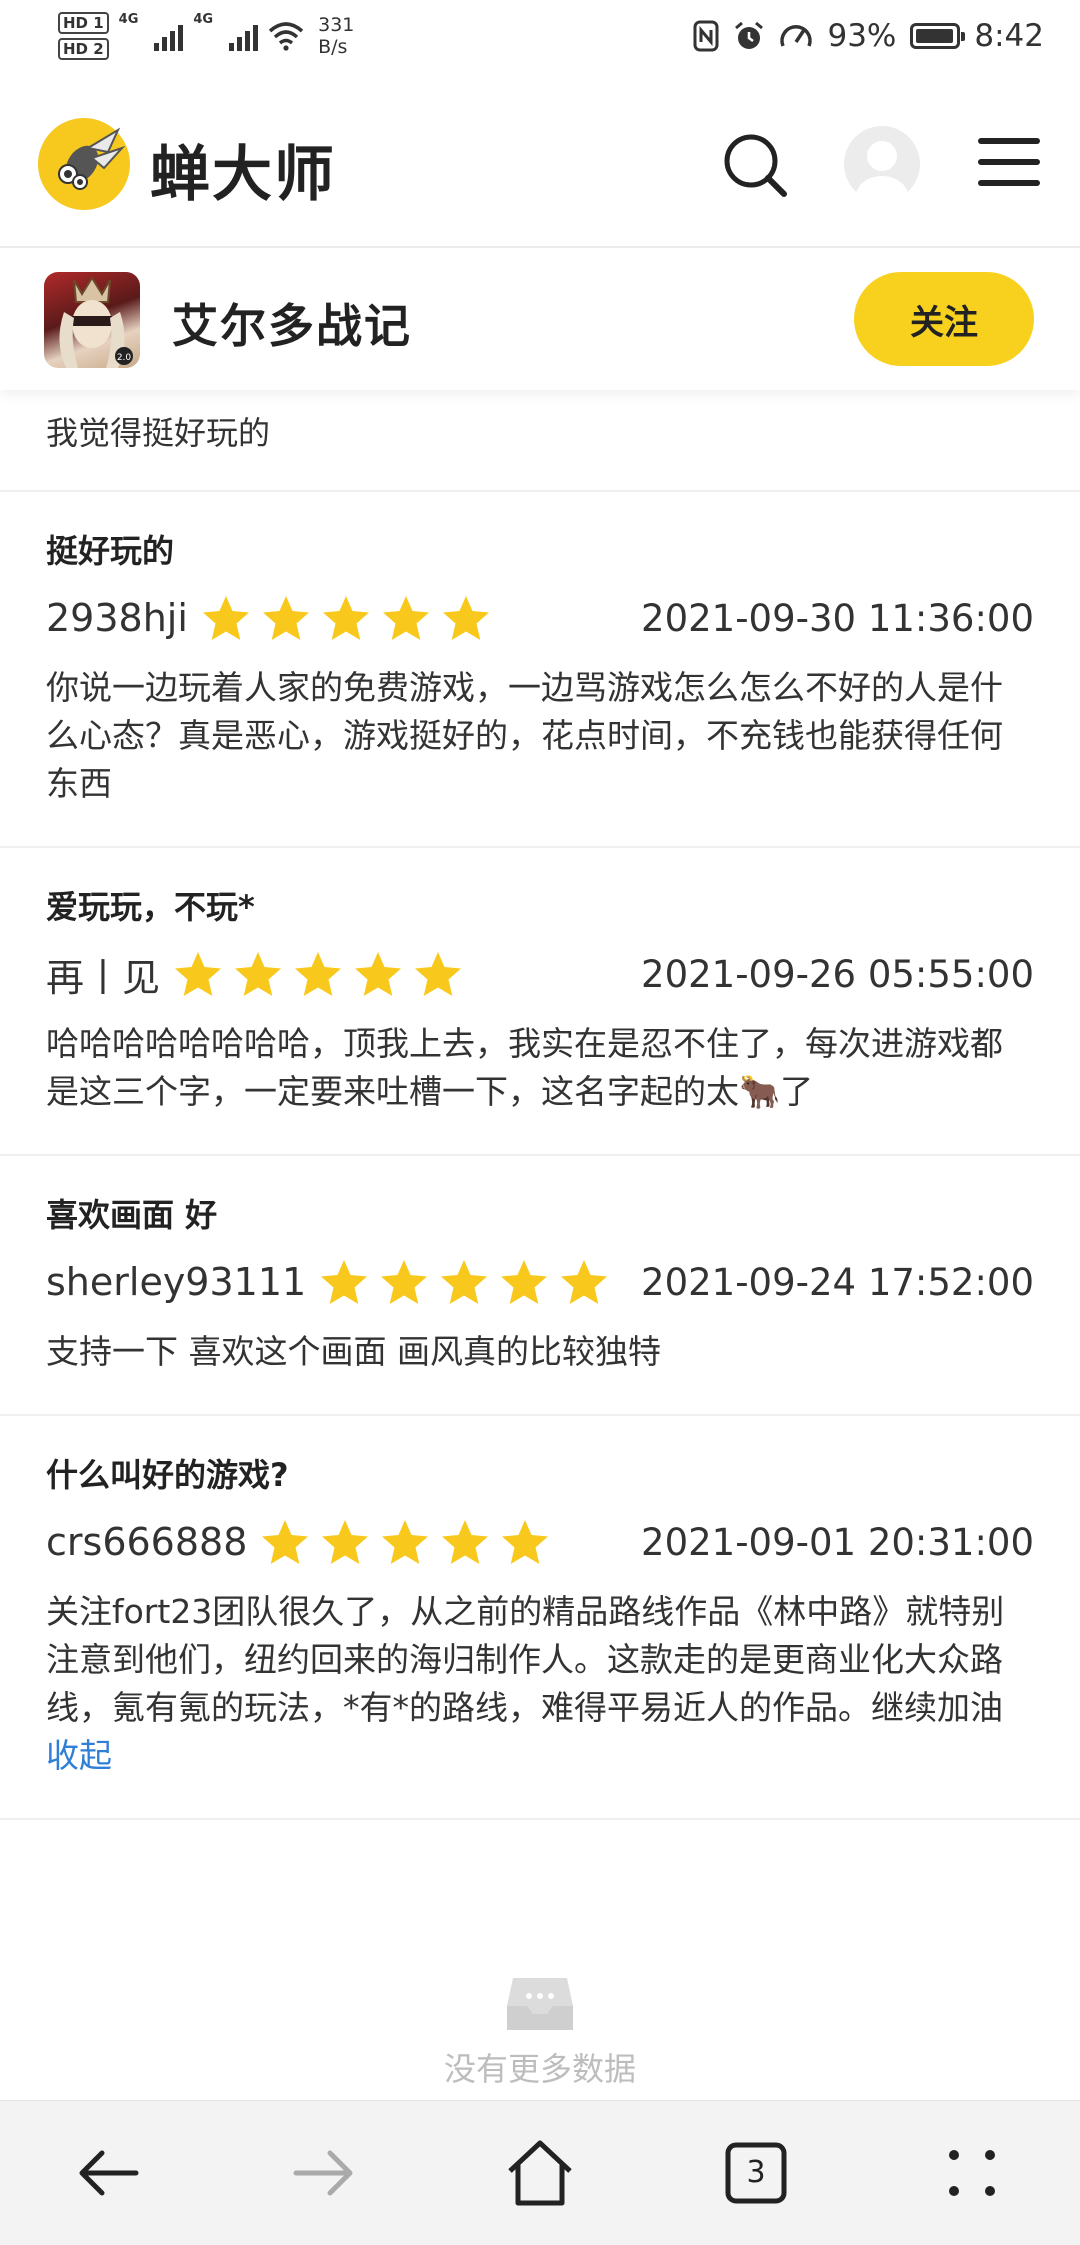  I want to click on inbox-icon, so click(540, 2004).